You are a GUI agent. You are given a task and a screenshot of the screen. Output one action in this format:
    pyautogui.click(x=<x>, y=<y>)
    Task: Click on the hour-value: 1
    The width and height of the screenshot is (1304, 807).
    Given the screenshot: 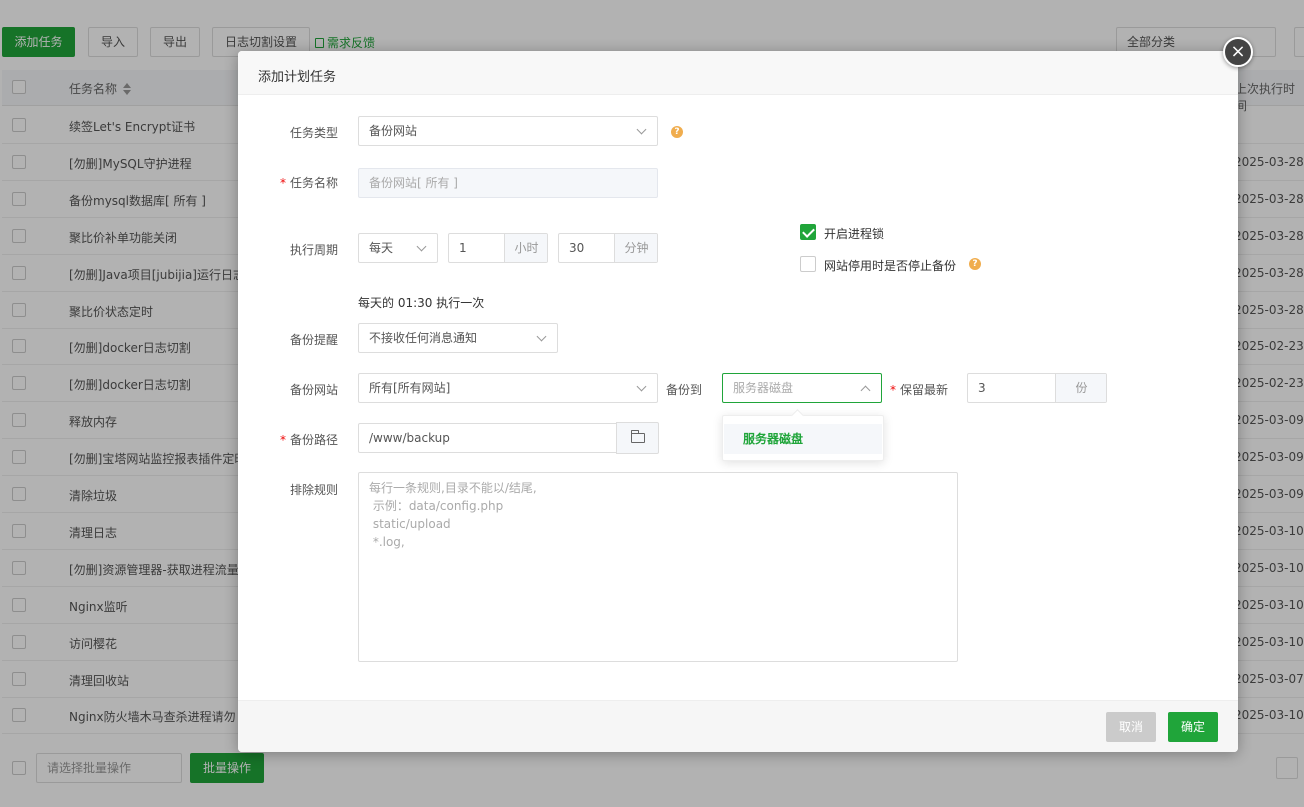 What is the action you would take?
    pyautogui.click(x=463, y=248)
    